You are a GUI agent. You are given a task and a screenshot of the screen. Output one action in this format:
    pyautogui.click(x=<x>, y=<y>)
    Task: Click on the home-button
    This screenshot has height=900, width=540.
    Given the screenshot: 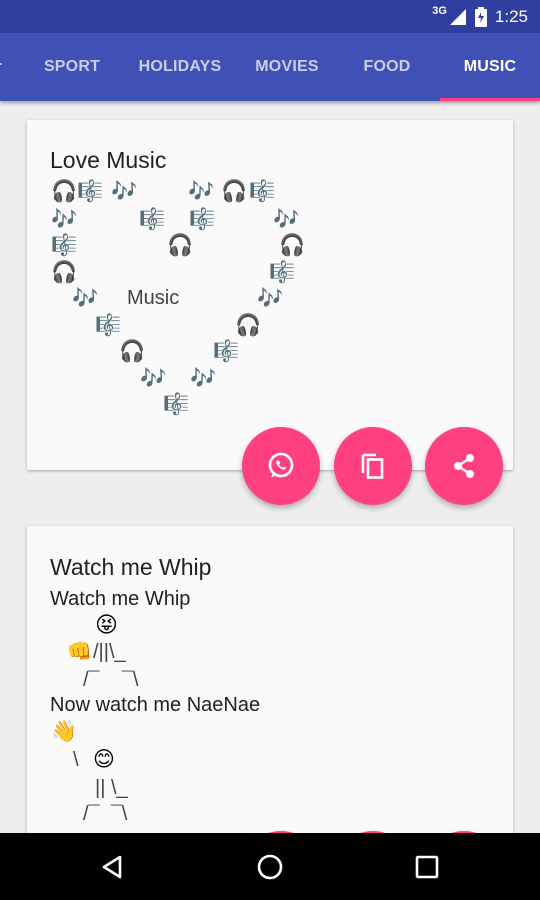 What is the action you would take?
    pyautogui.click(x=270, y=867)
    